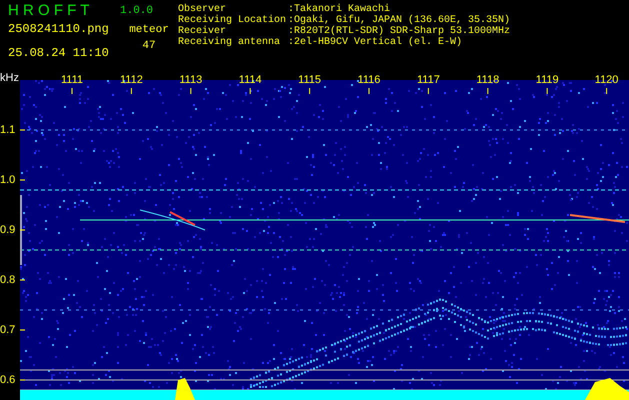  Describe the element at coordinates (9, 78) in the screenshot. I see `axis-unit: kHz` at that location.